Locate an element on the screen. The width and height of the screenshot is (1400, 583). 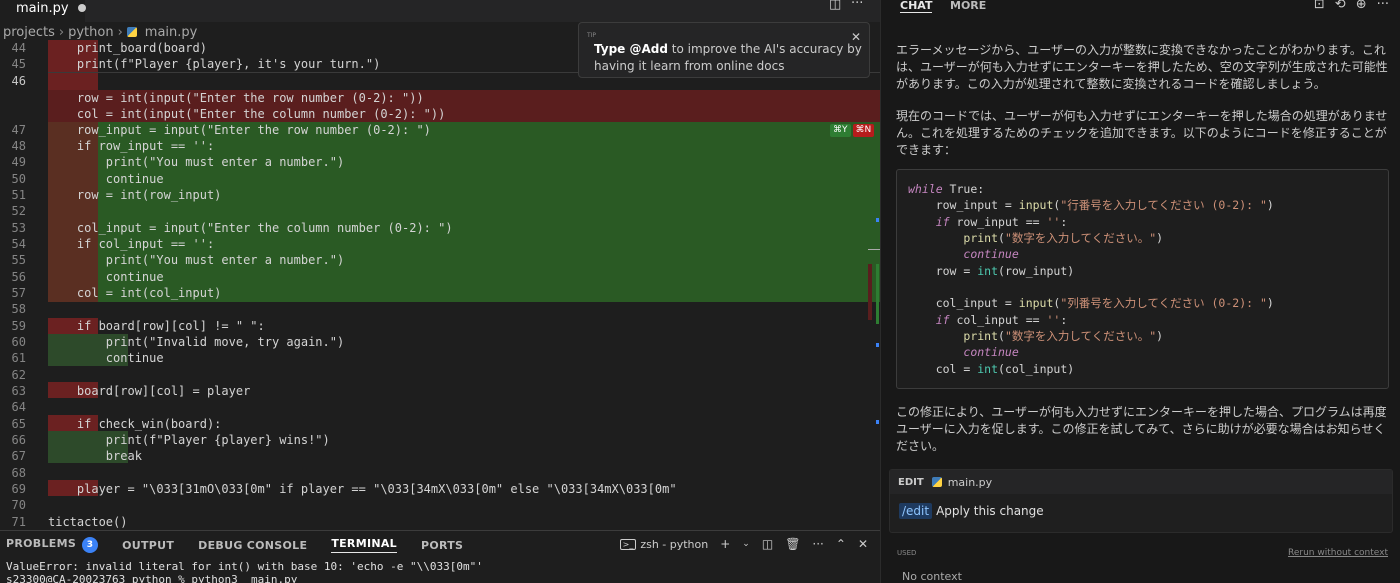
accept-change-button: ⌘Y is located at coordinates (840, 130).